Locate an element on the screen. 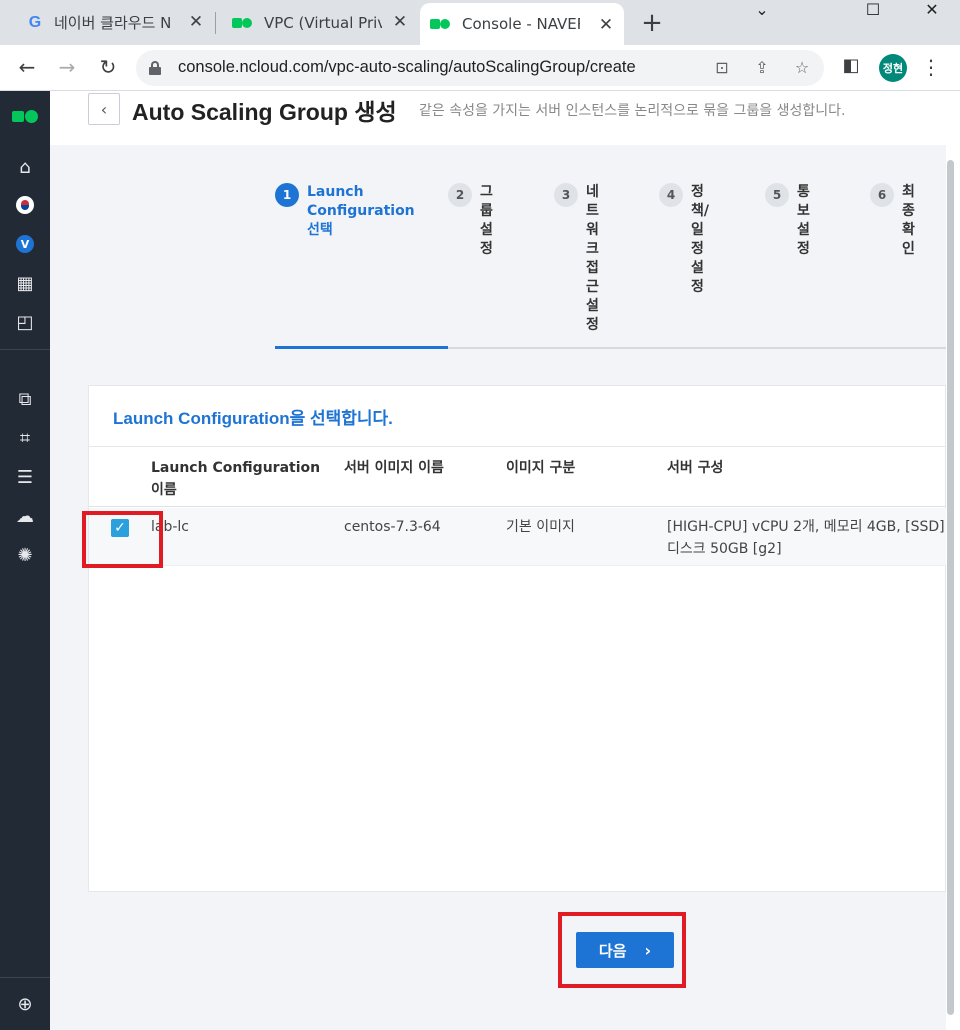 This screenshot has width=960, height=1030. browser-tab-console-active: Console - NAVER ✕ is located at coordinates (522, 24).